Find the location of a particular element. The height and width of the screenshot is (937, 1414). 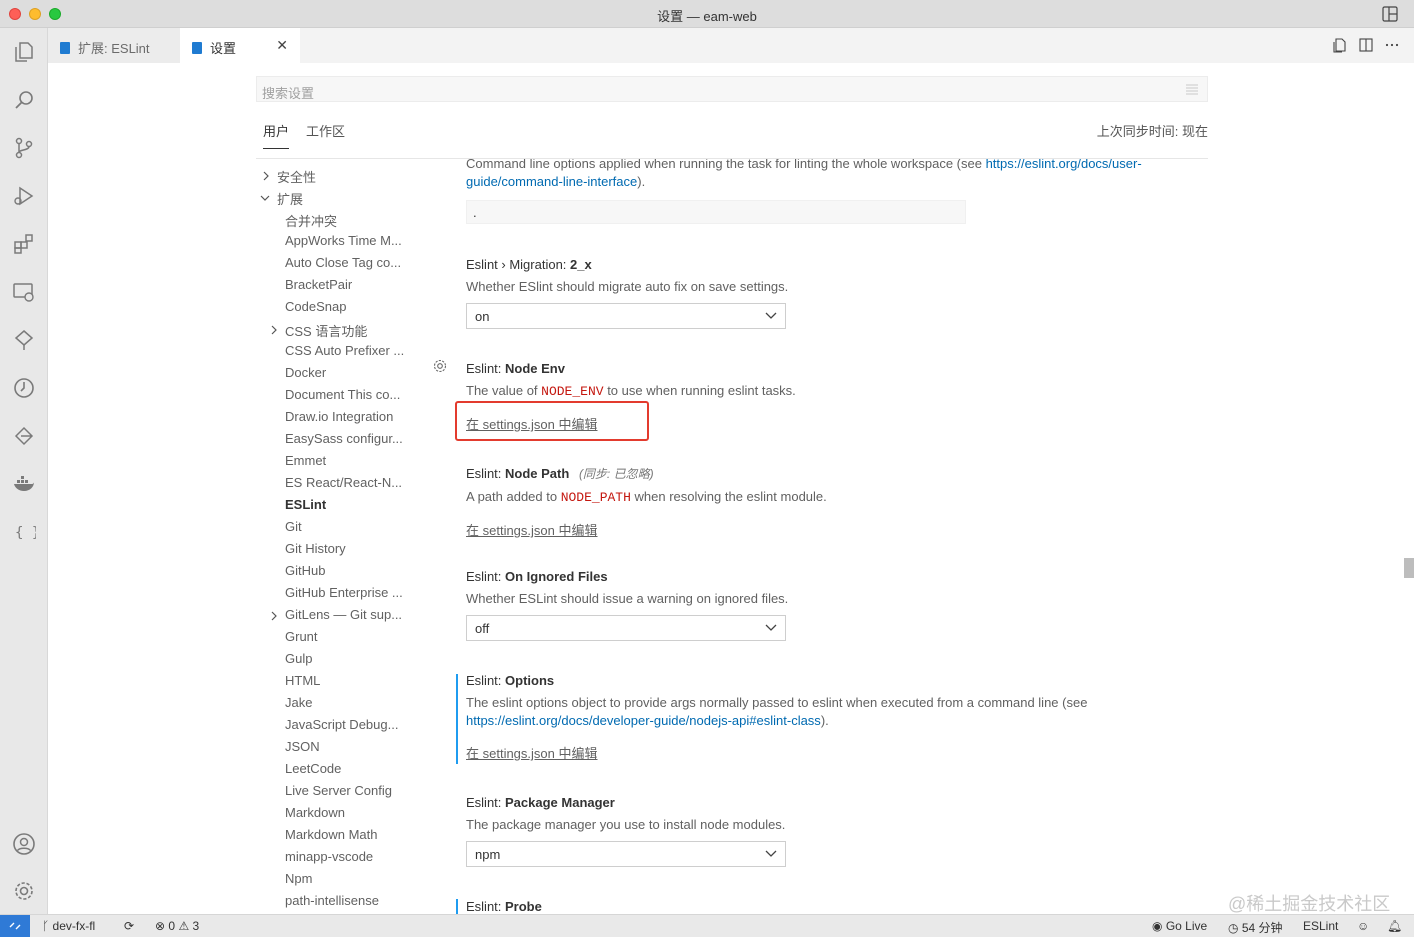

toc-item: Npm is located at coordinates (298, 881).